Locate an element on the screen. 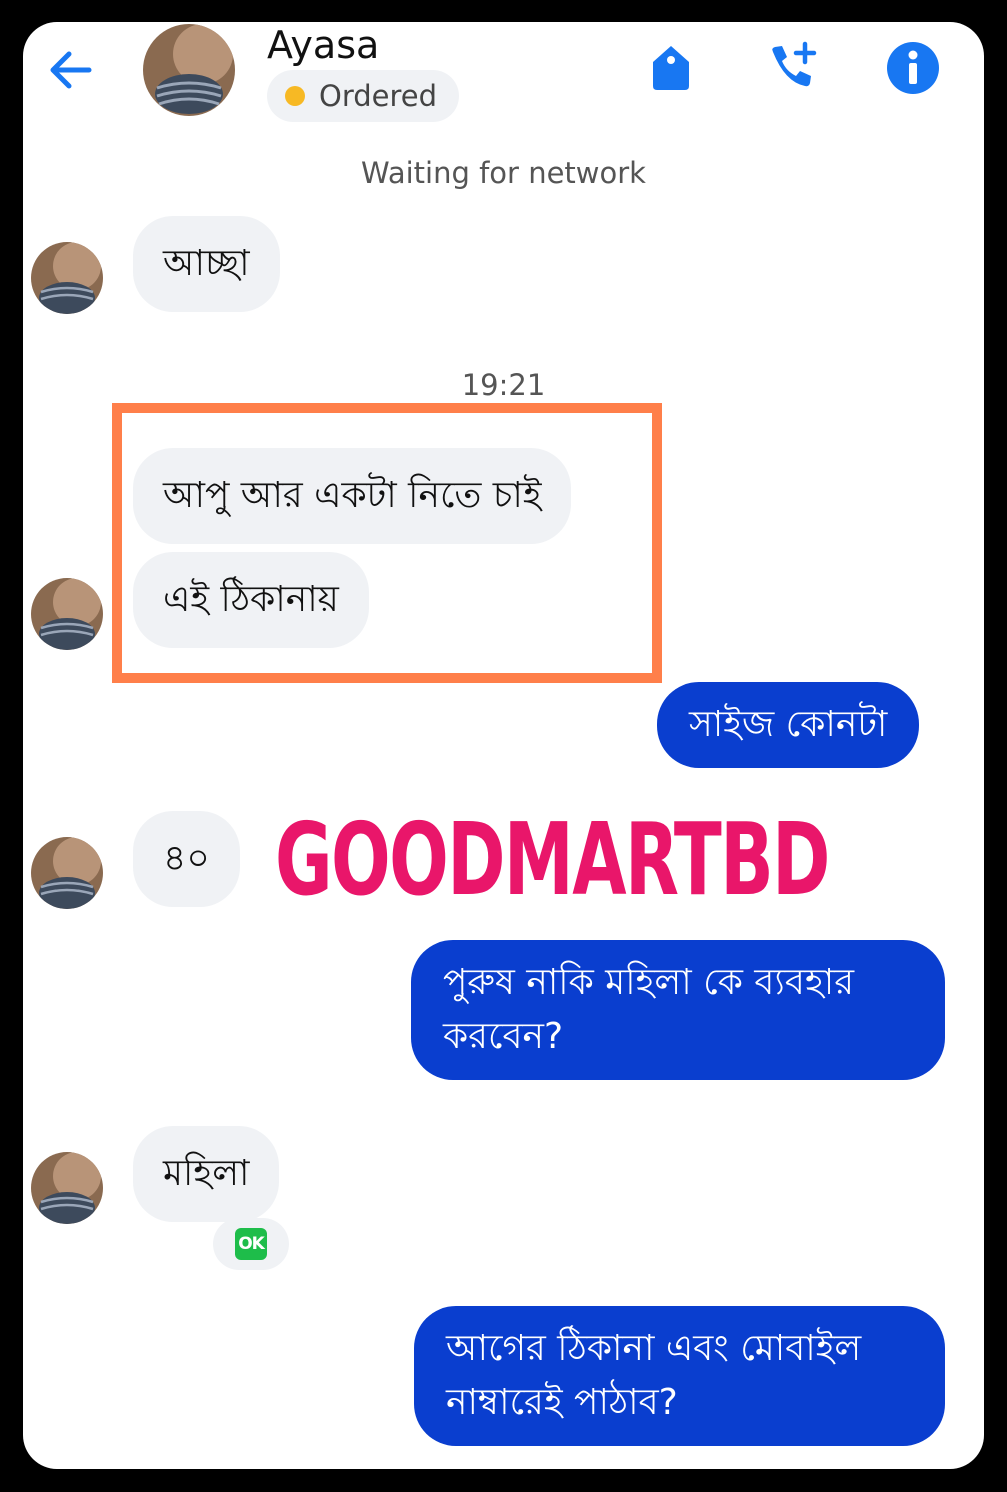 The height and width of the screenshot is (1492, 1007). back-button is located at coordinates (71, 70).